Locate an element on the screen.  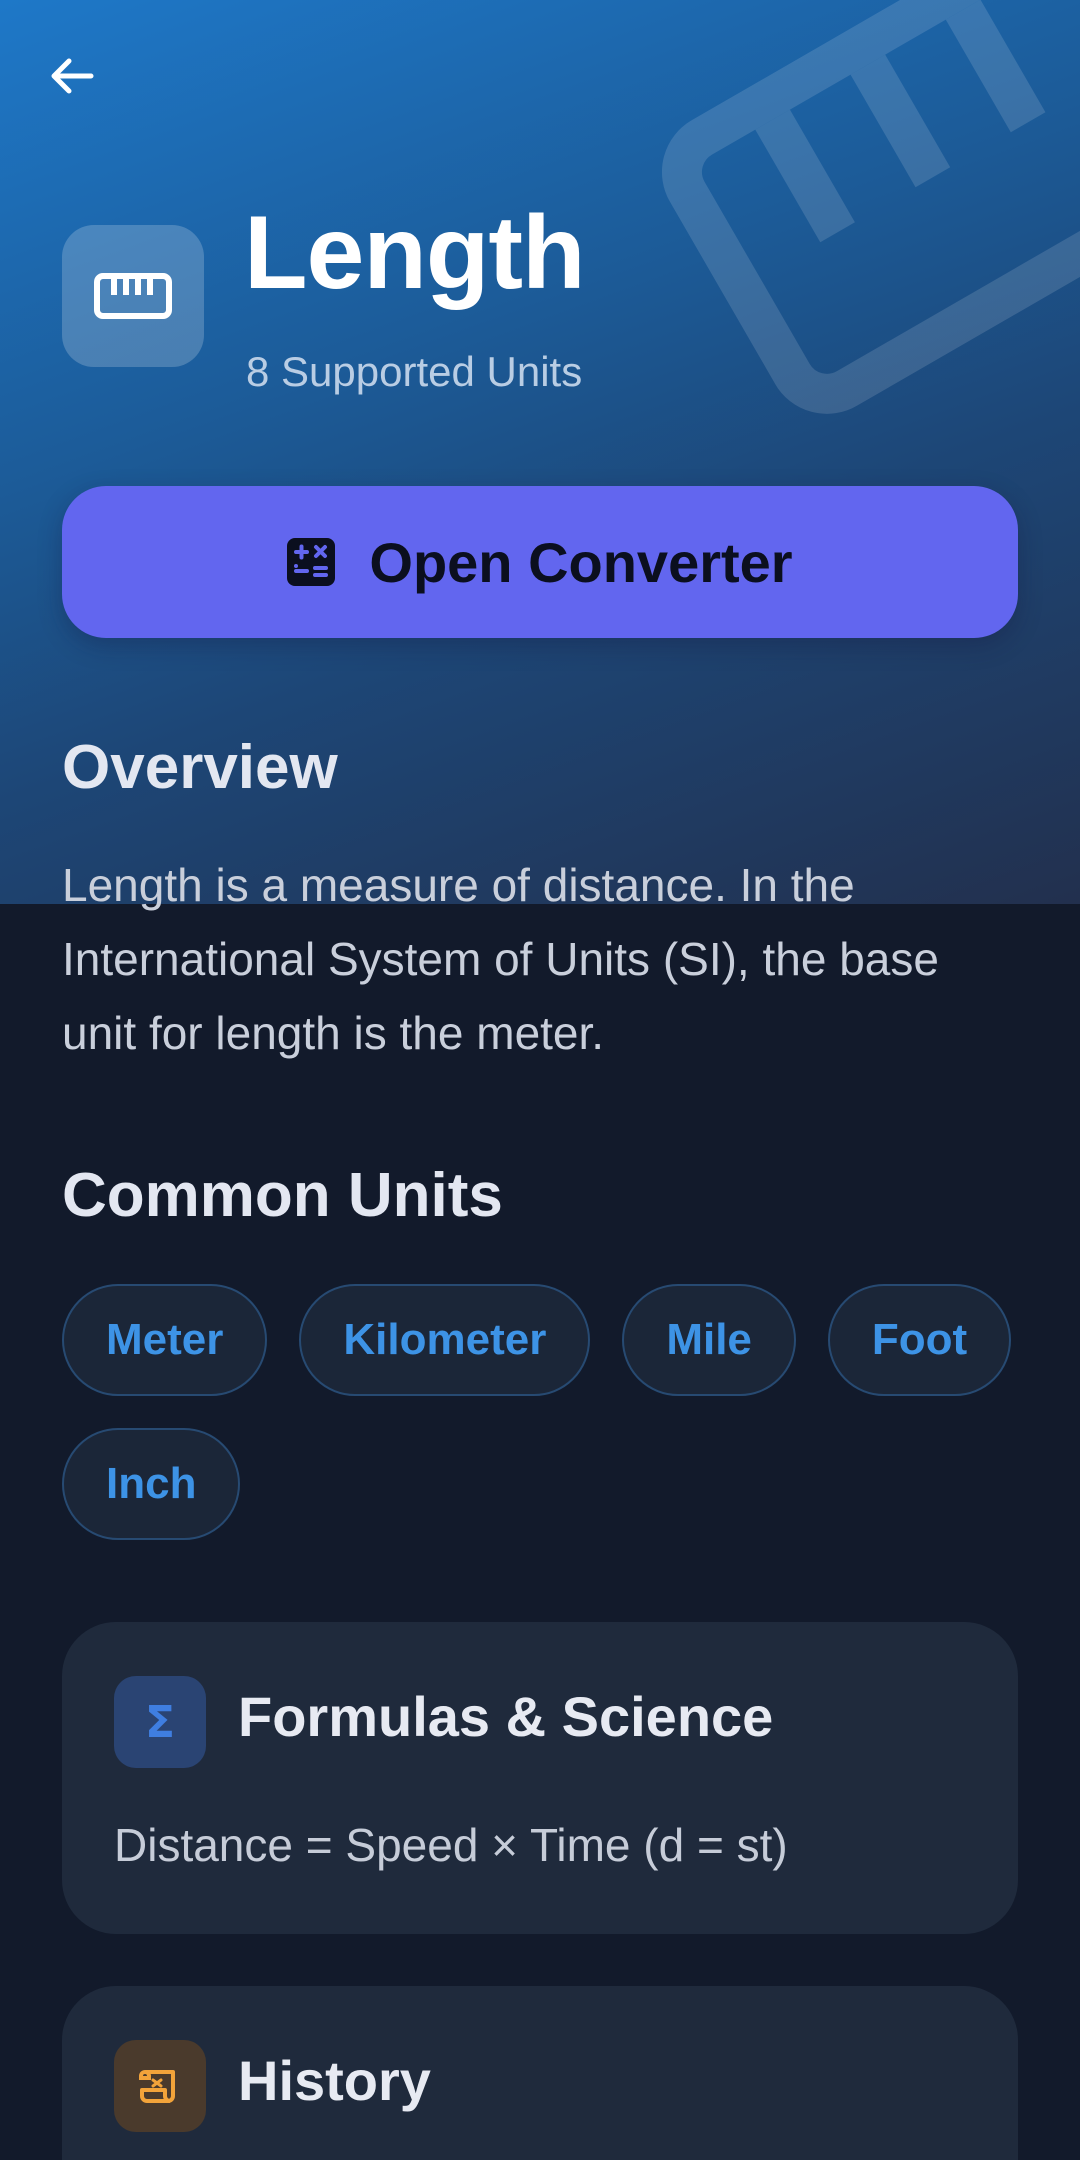
ruler-icon is located at coordinates (133, 296).